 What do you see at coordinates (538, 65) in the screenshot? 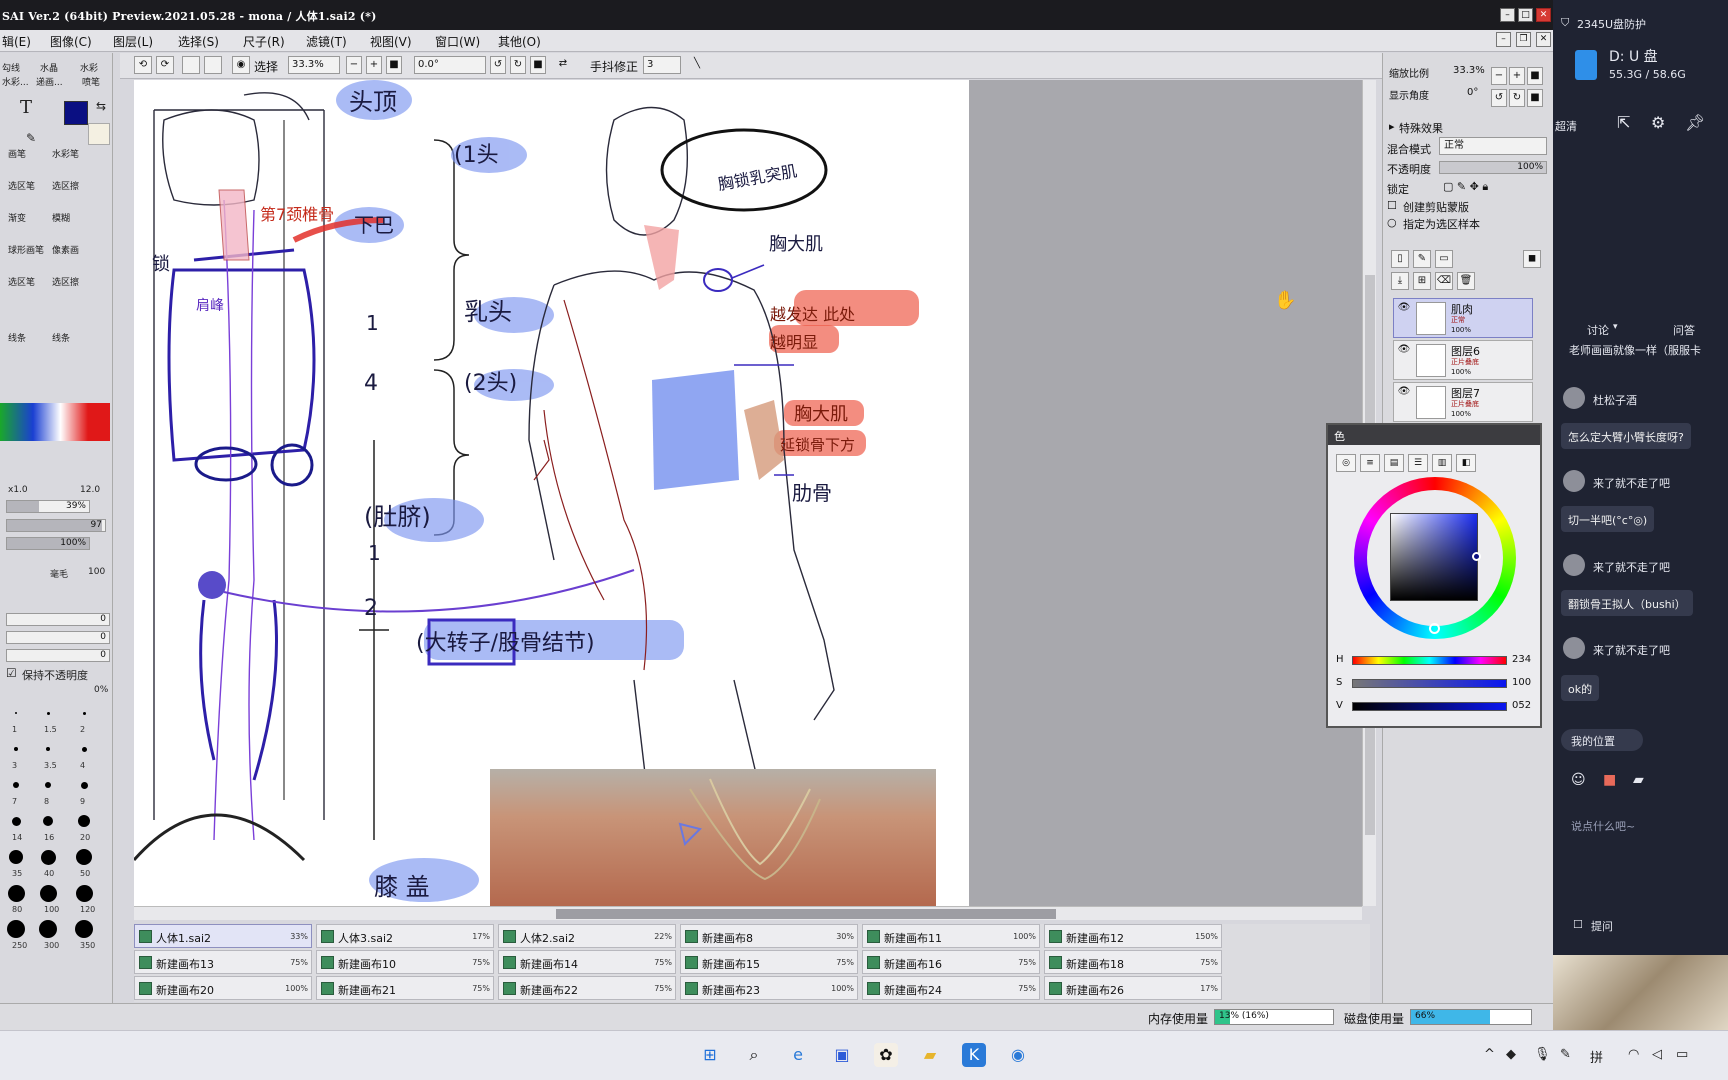
I see `rotate-reset-button: ■` at bounding box center [538, 65].